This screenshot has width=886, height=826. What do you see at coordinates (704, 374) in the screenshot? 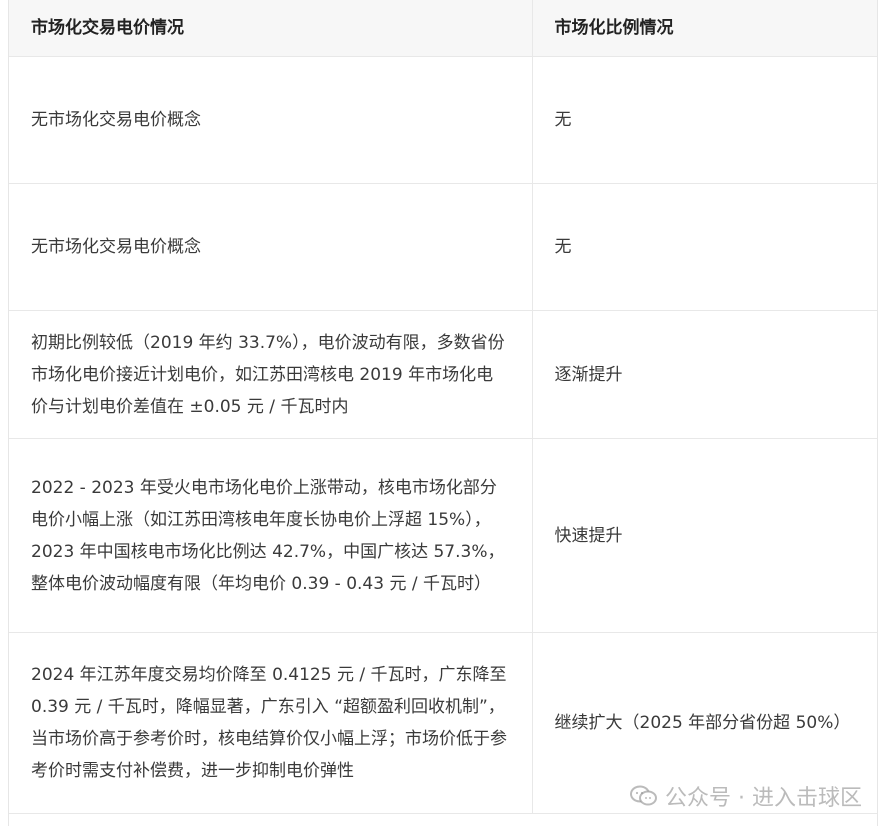
I see `cell-market-ratio: 逐渐提升` at bounding box center [704, 374].